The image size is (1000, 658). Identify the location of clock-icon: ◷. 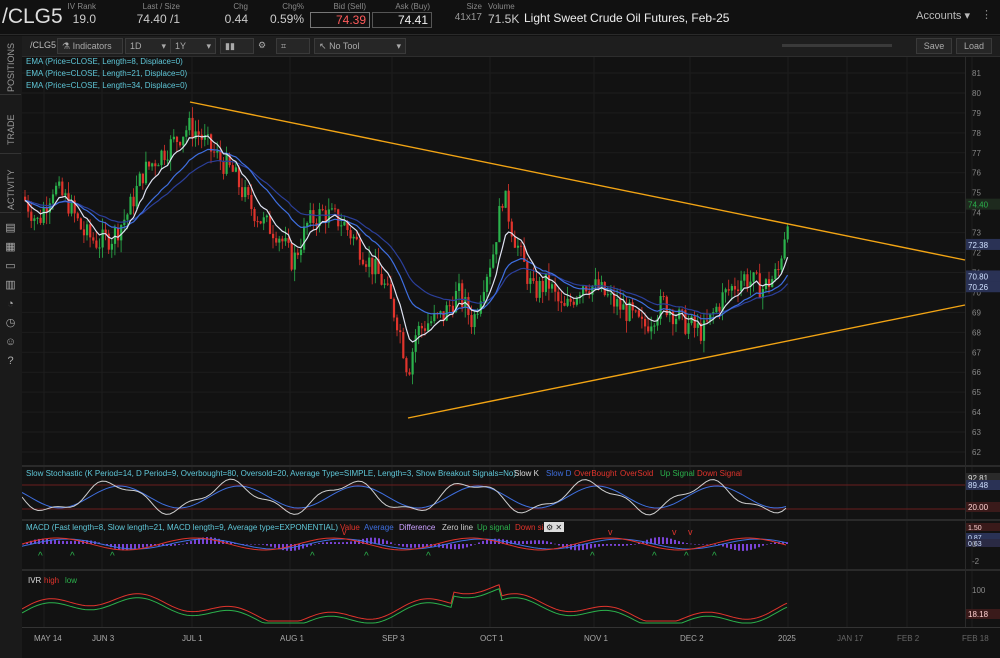
(10, 323).